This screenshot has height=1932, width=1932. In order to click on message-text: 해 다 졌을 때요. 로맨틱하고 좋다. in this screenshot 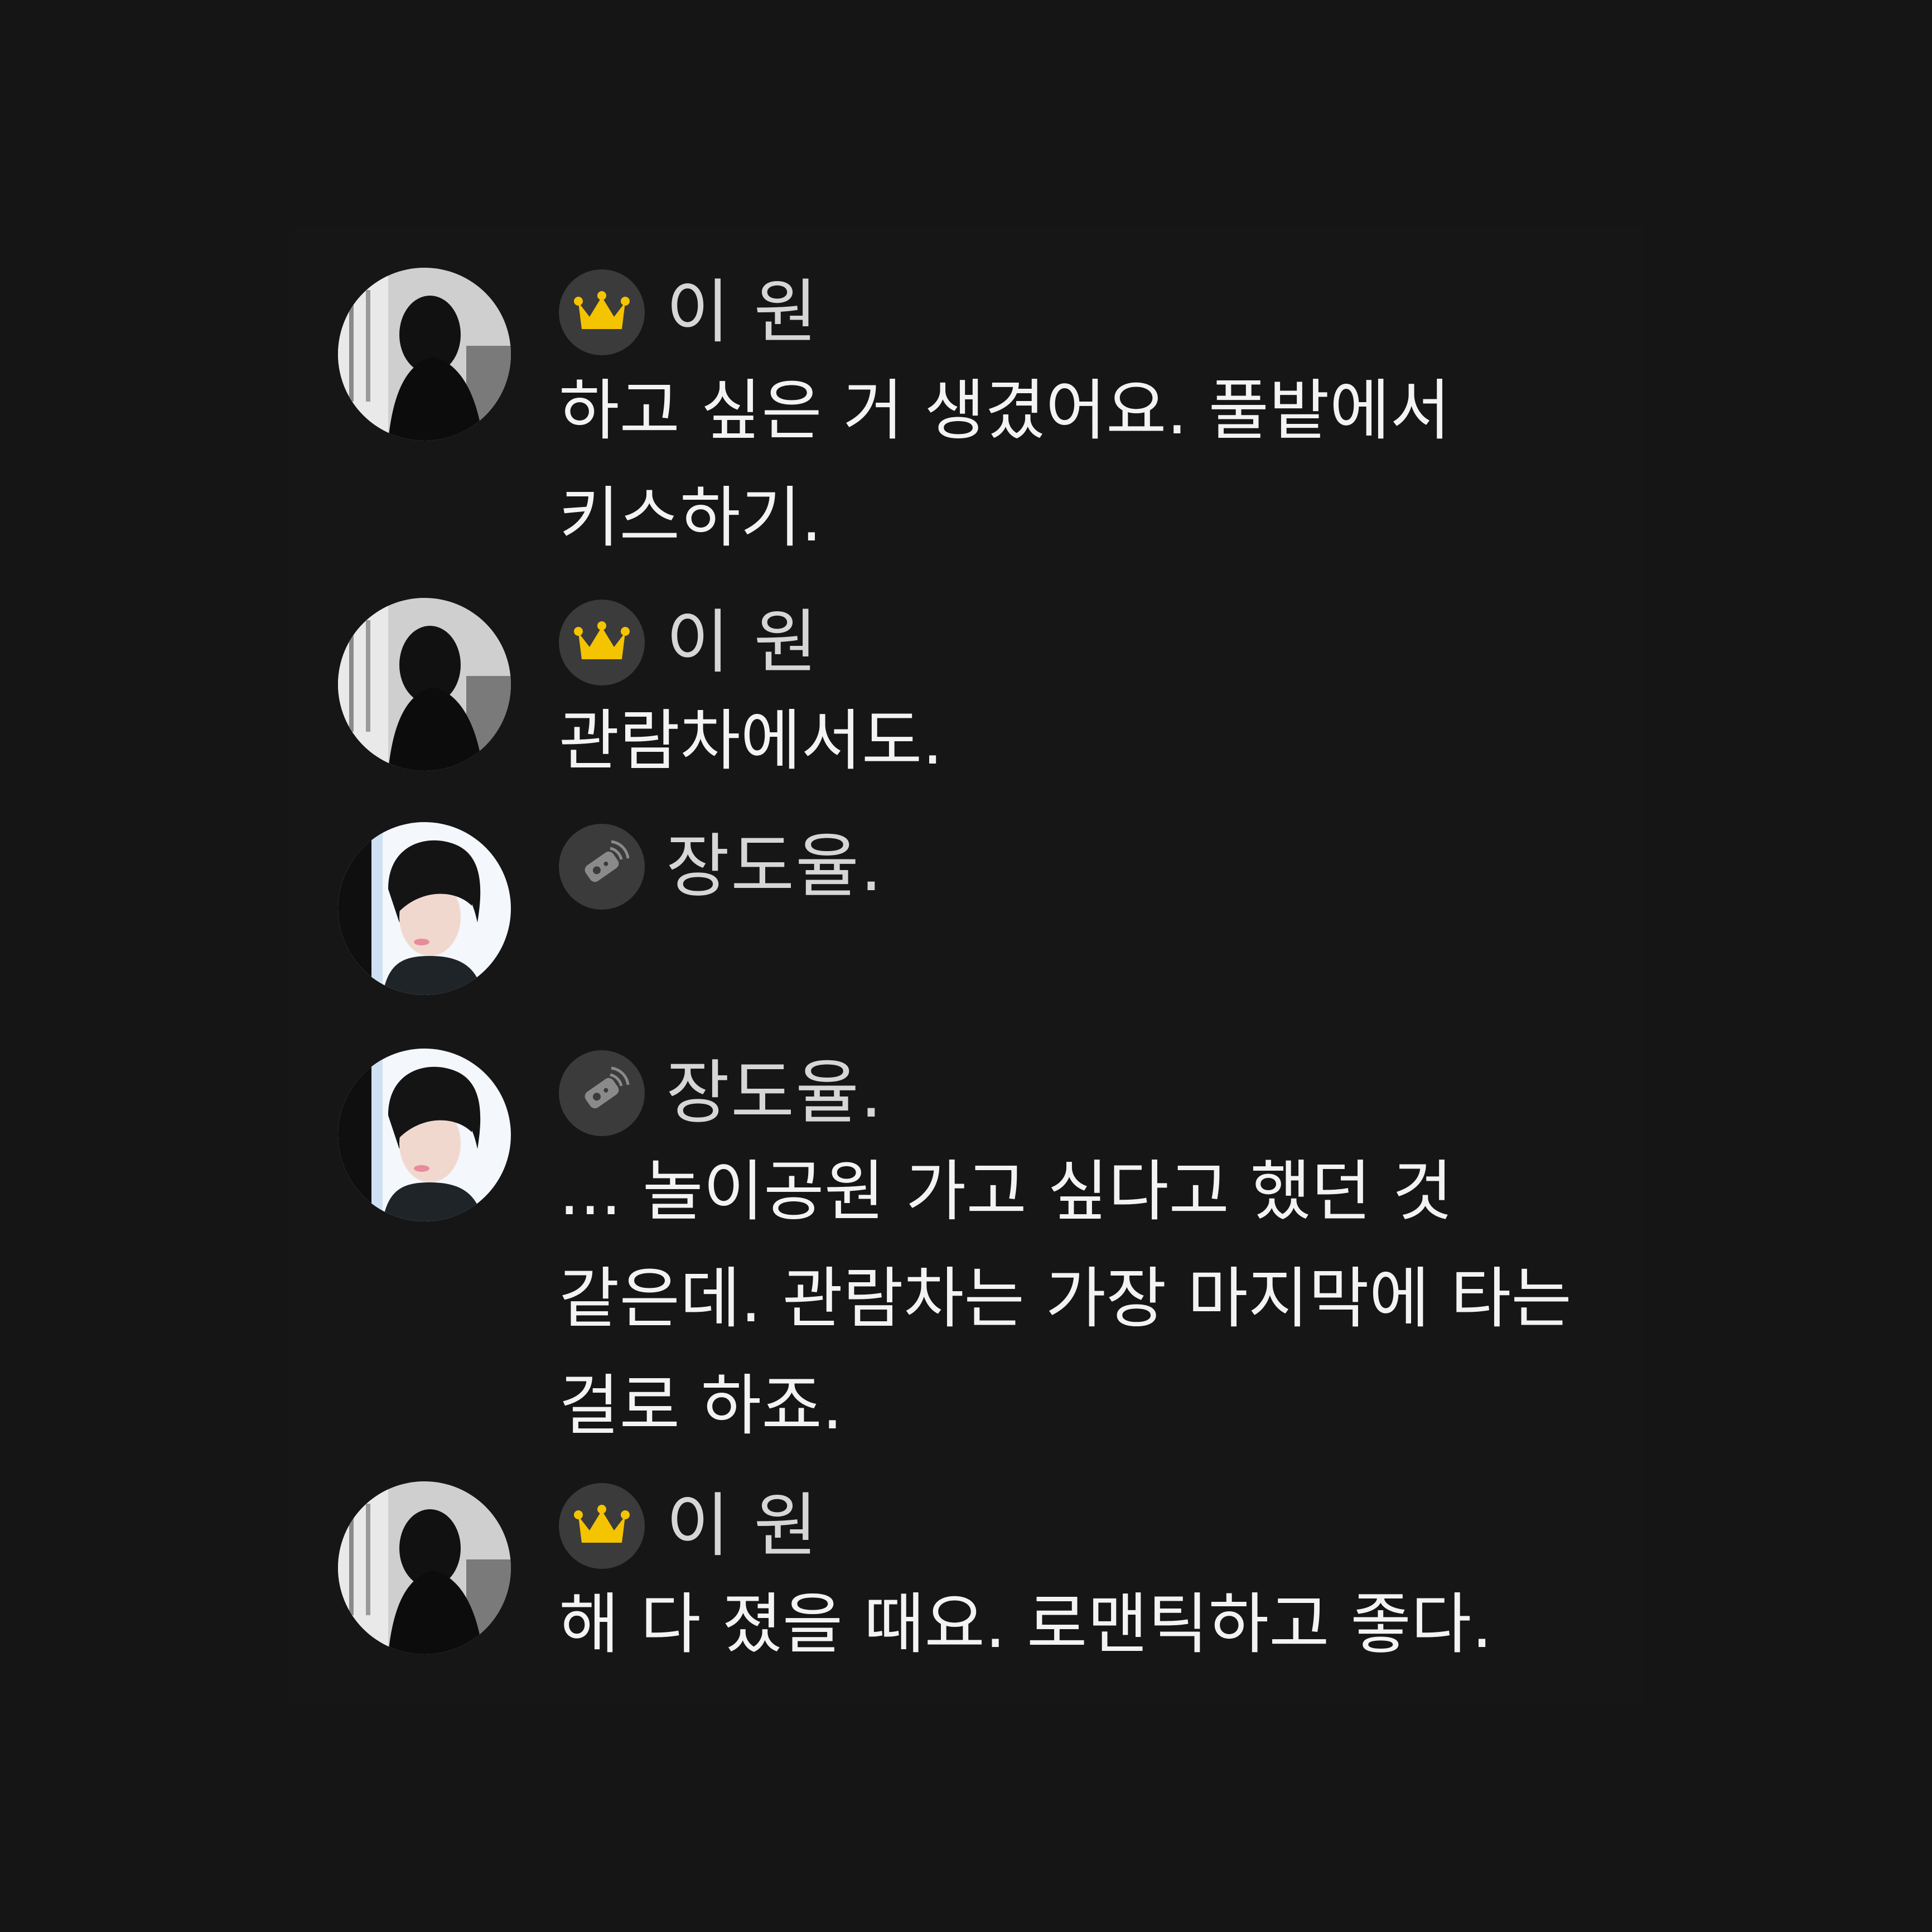, I will do `click(1026, 1624)`.